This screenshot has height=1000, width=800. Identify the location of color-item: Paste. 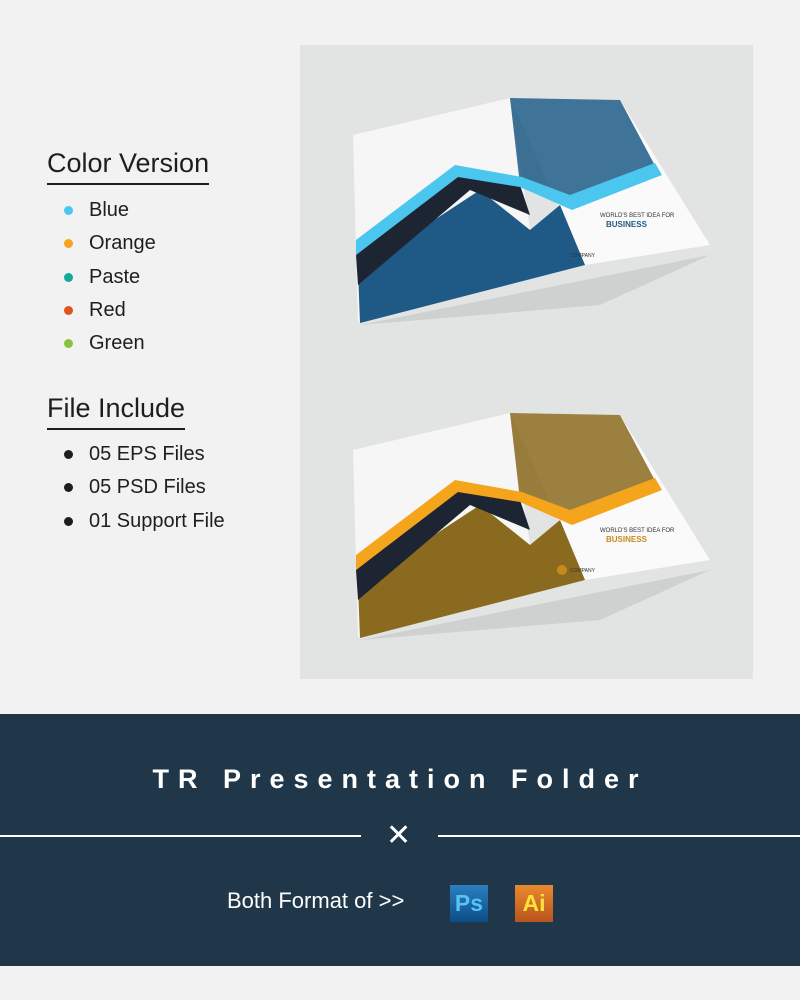
(110, 277).